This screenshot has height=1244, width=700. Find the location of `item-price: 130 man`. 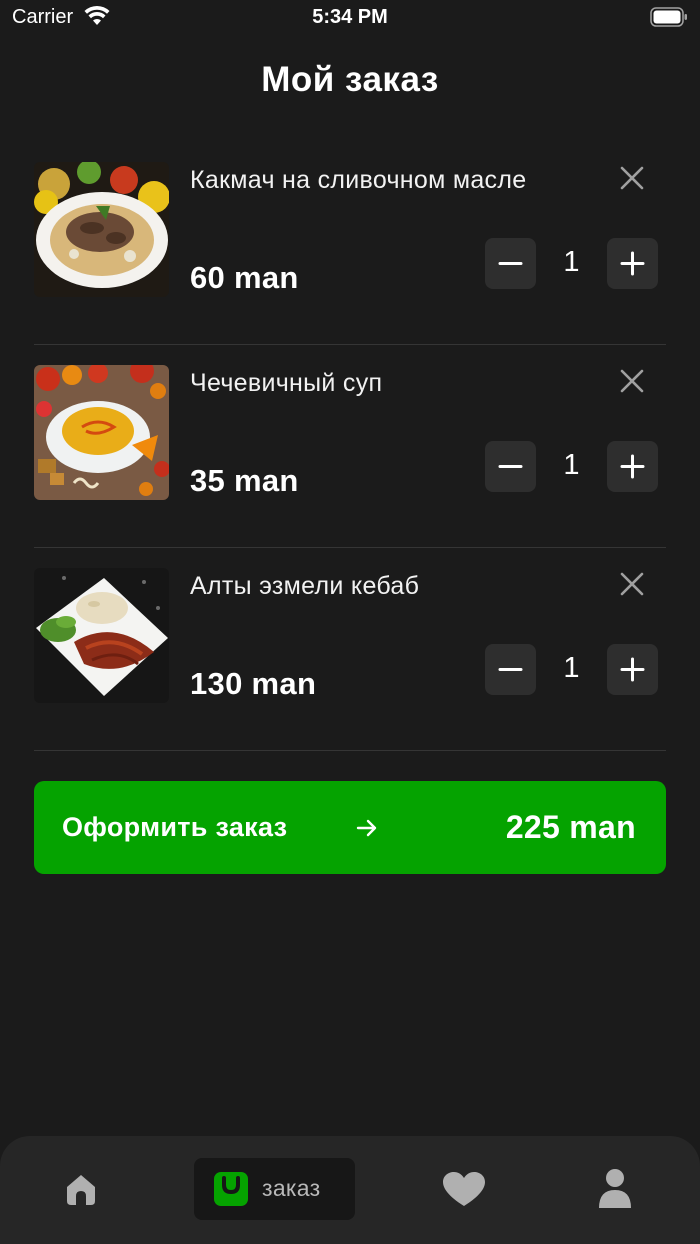

item-price: 130 man is located at coordinates (253, 683).